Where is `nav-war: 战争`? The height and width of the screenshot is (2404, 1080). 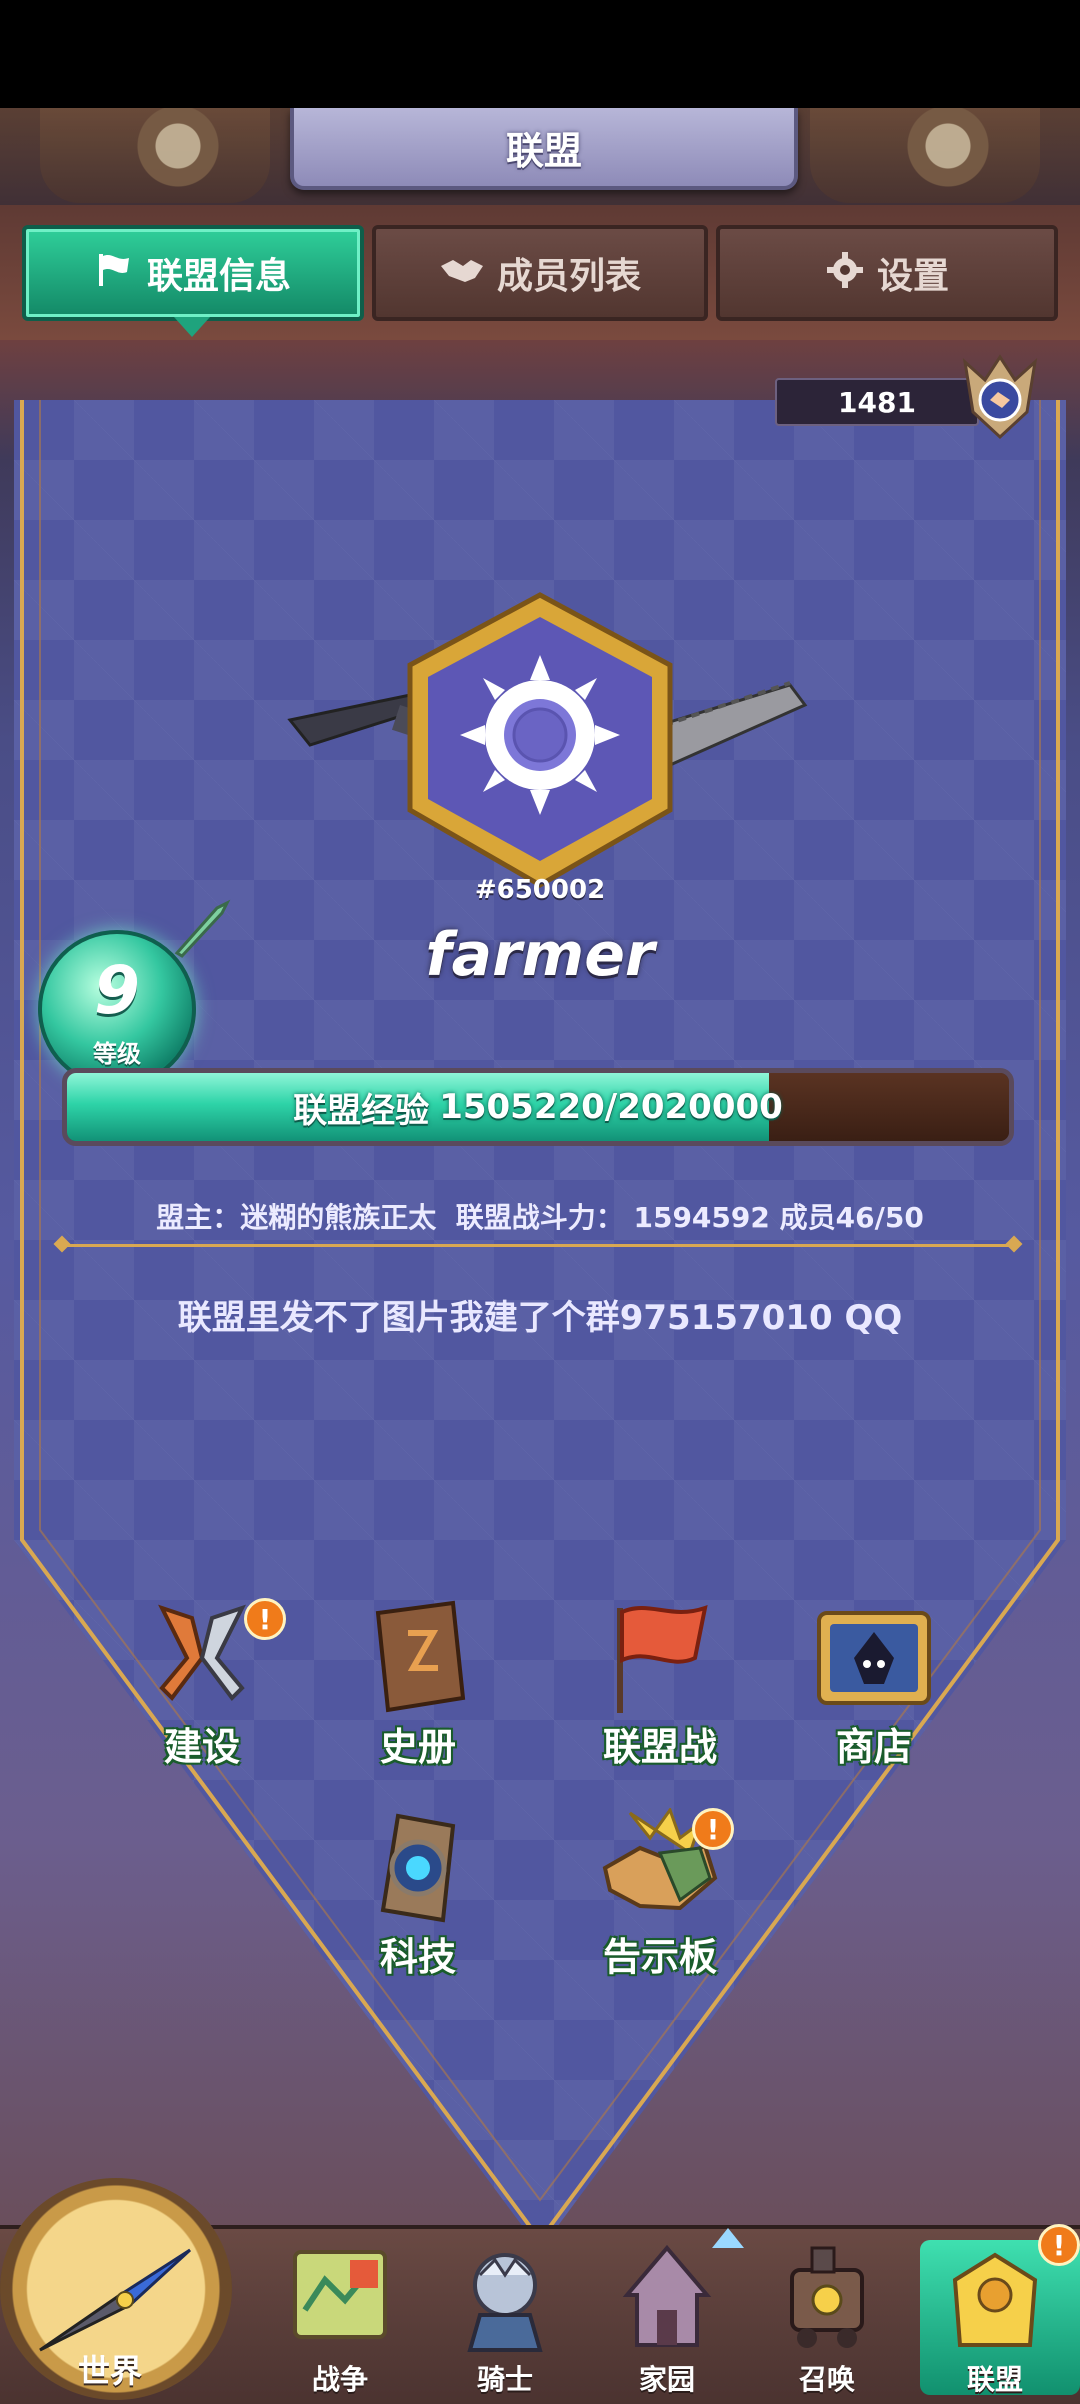
nav-war: 战争 is located at coordinates (340, 2318).